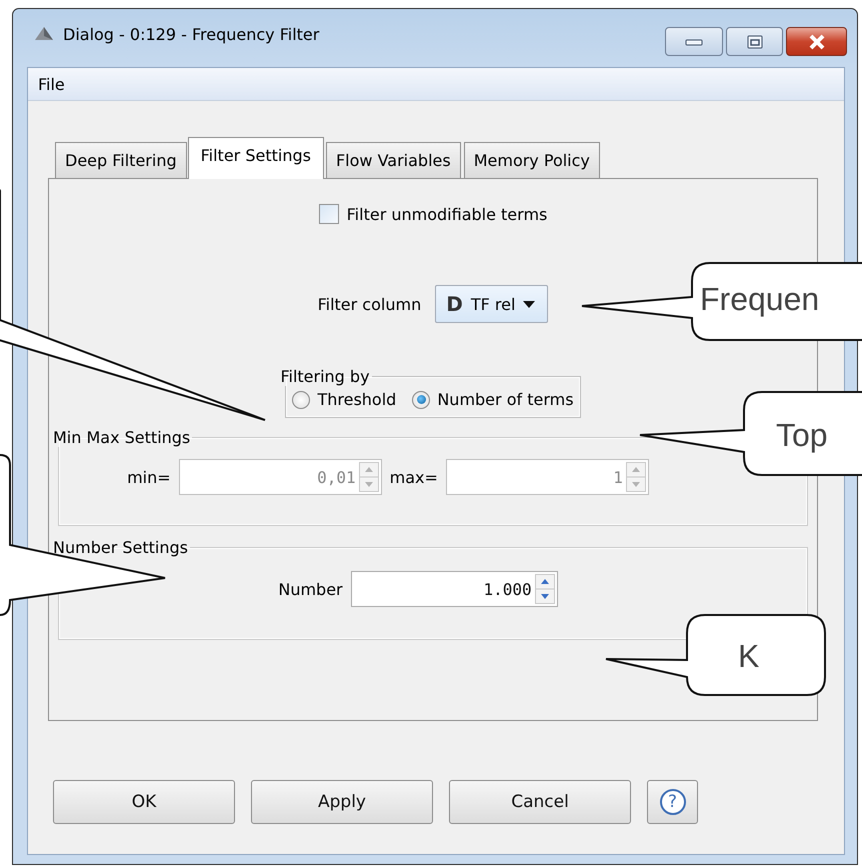  Describe the element at coordinates (454, 304) in the screenshot. I see `type-letter: D` at that location.